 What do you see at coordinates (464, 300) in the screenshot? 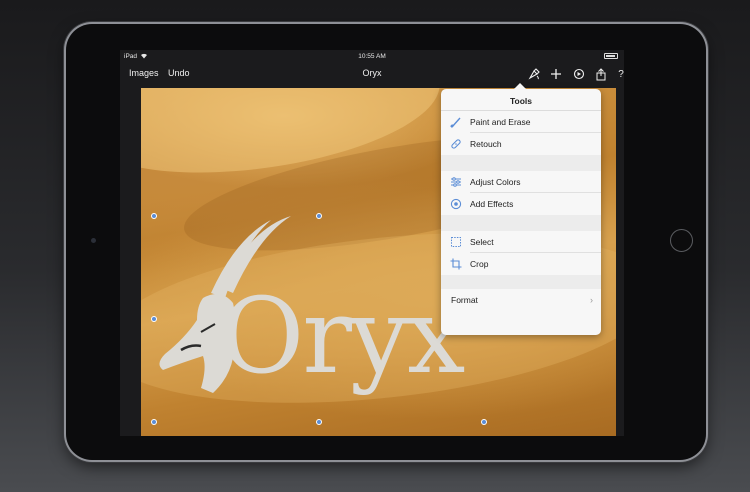
I see `menu-item-label: Format` at bounding box center [464, 300].